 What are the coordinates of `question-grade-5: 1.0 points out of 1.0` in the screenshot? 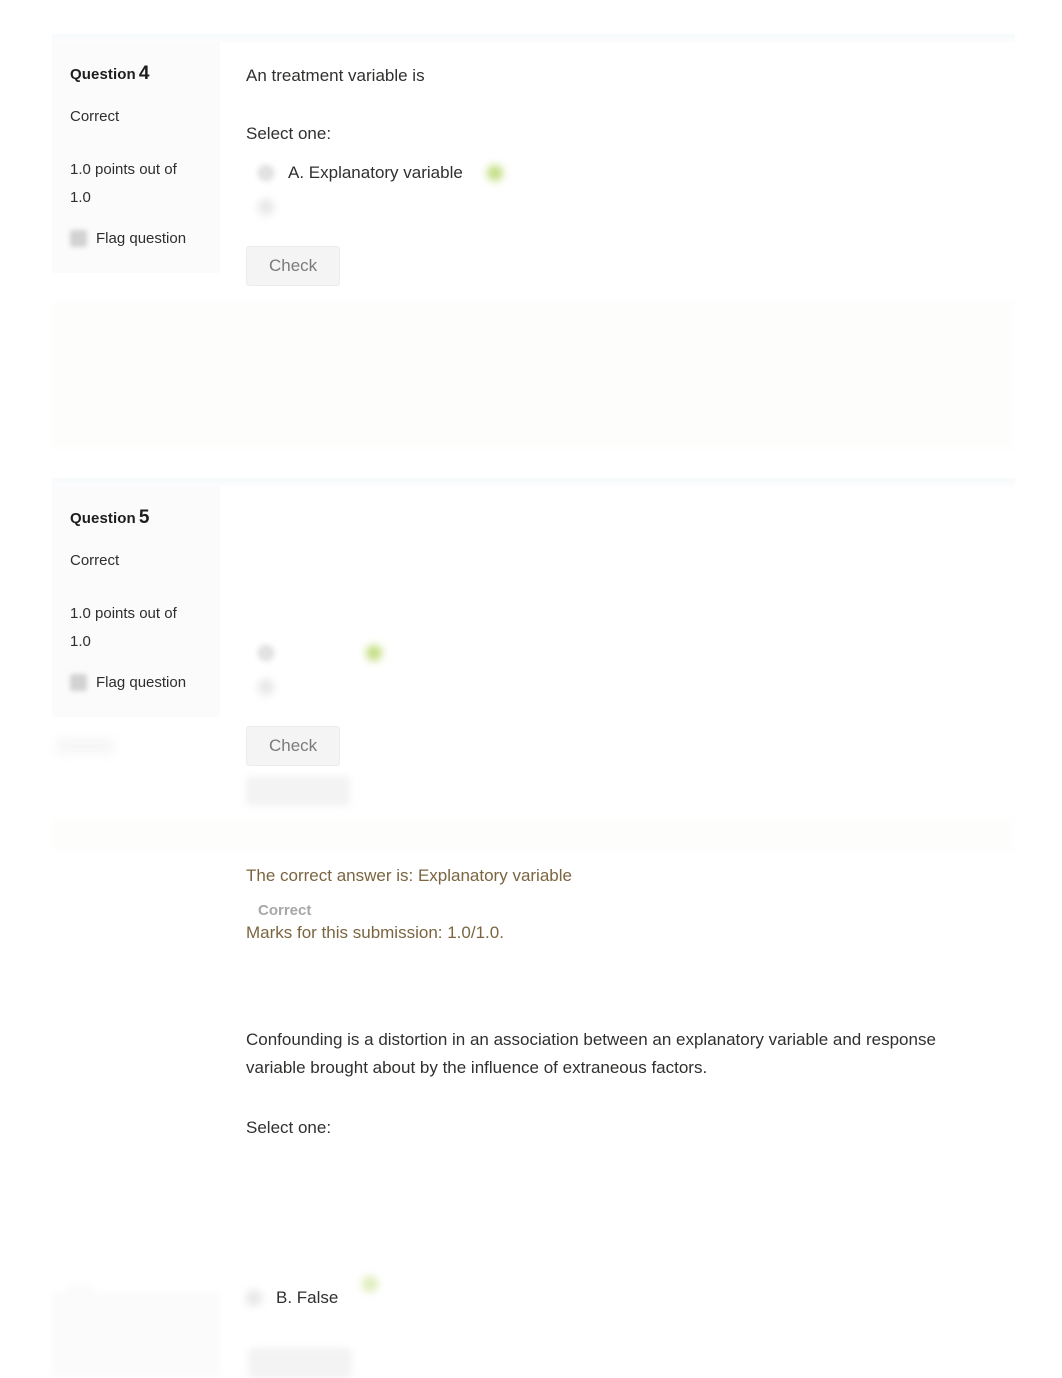 It's located at (123, 627).